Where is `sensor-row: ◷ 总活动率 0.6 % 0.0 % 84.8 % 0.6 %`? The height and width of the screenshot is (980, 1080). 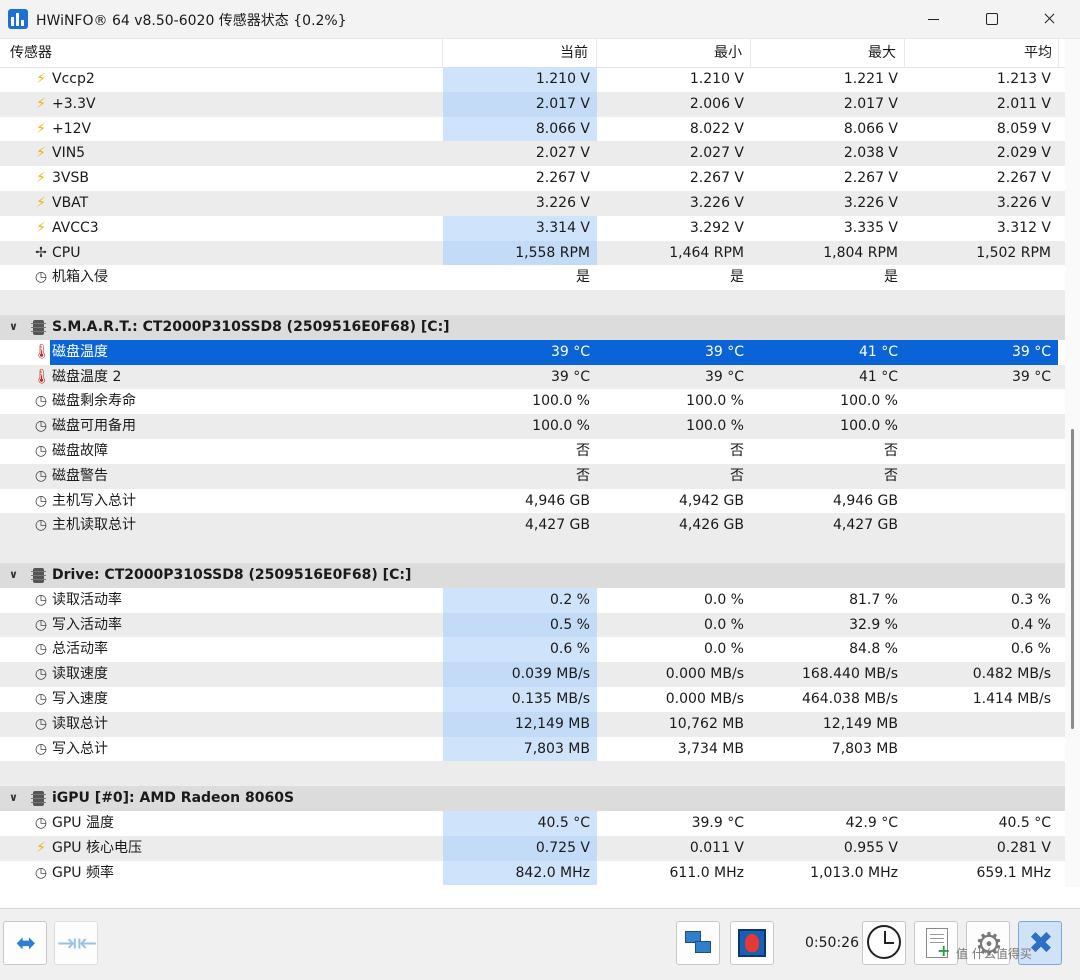
sensor-row: ◷ 总活动率 0.6 % 0.0 % 84.8 % 0.6 % is located at coordinates (532, 650).